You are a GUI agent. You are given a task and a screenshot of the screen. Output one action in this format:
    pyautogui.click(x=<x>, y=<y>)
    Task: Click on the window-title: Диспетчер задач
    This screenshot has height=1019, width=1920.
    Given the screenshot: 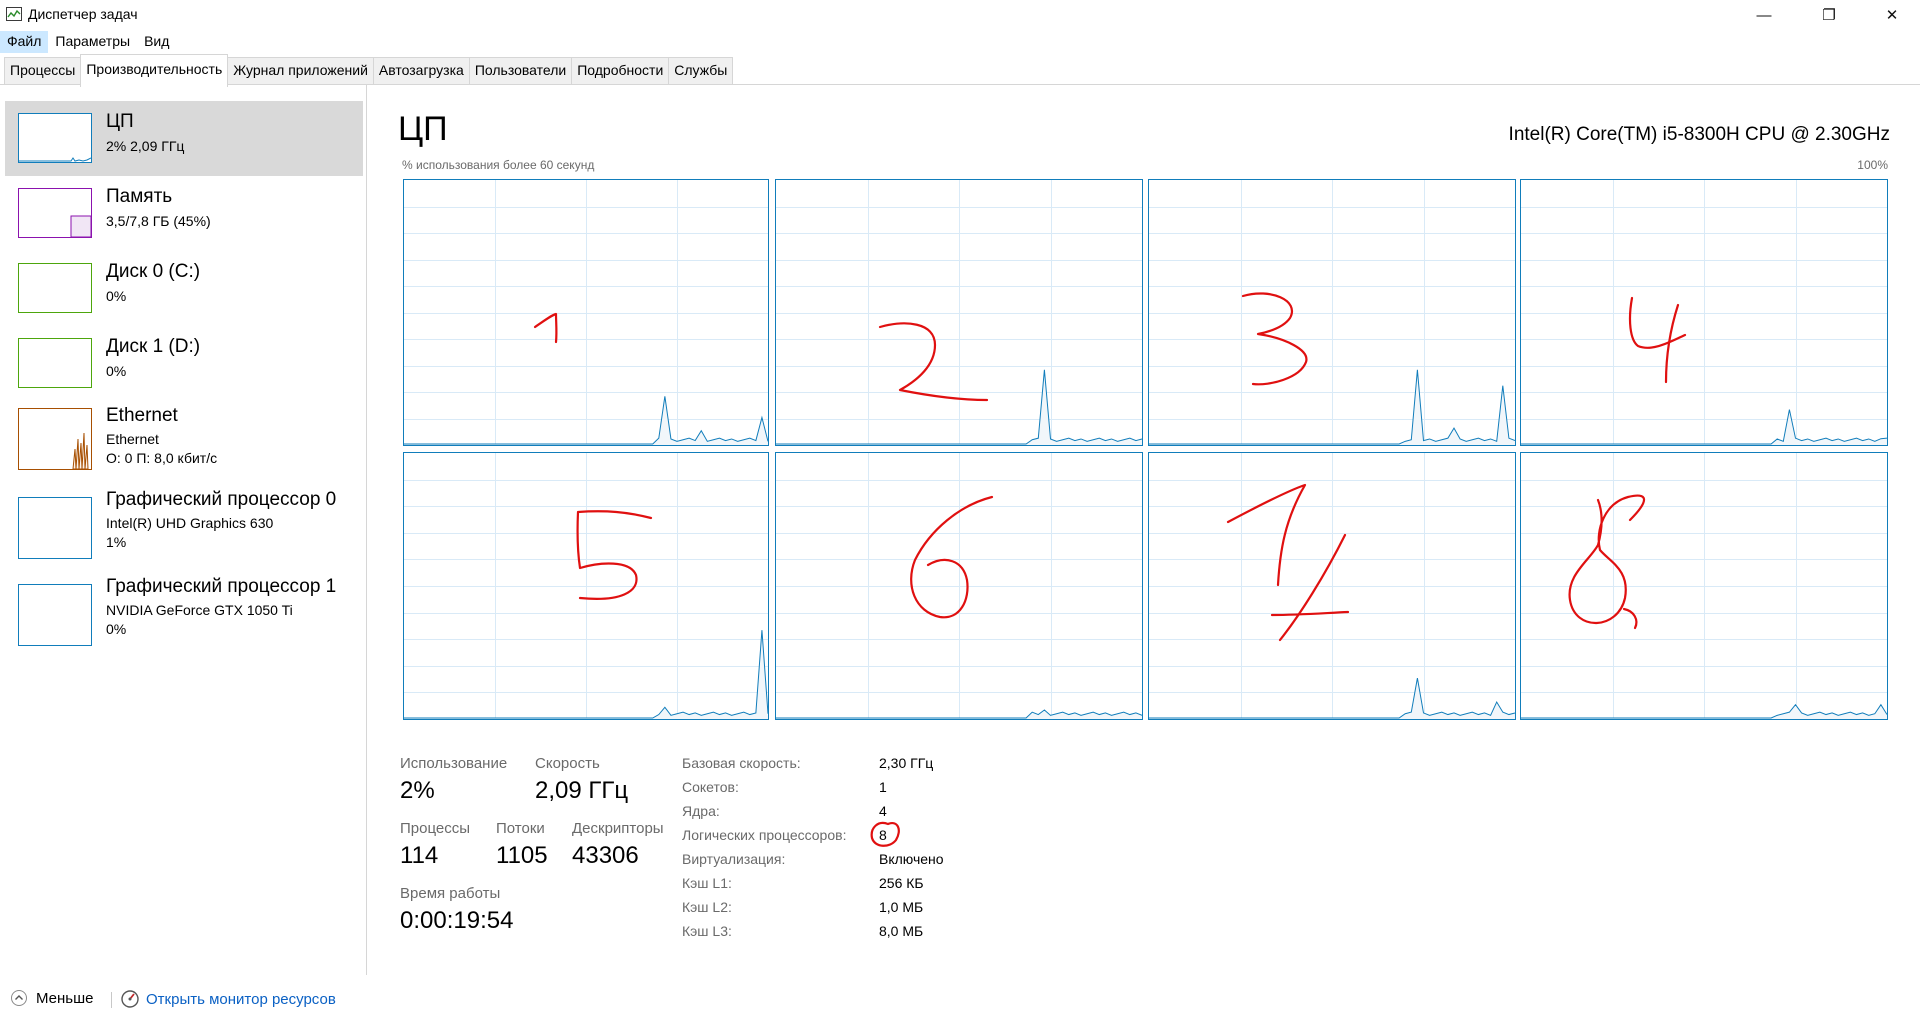 What is the action you would take?
    pyautogui.click(x=83, y=14)
    